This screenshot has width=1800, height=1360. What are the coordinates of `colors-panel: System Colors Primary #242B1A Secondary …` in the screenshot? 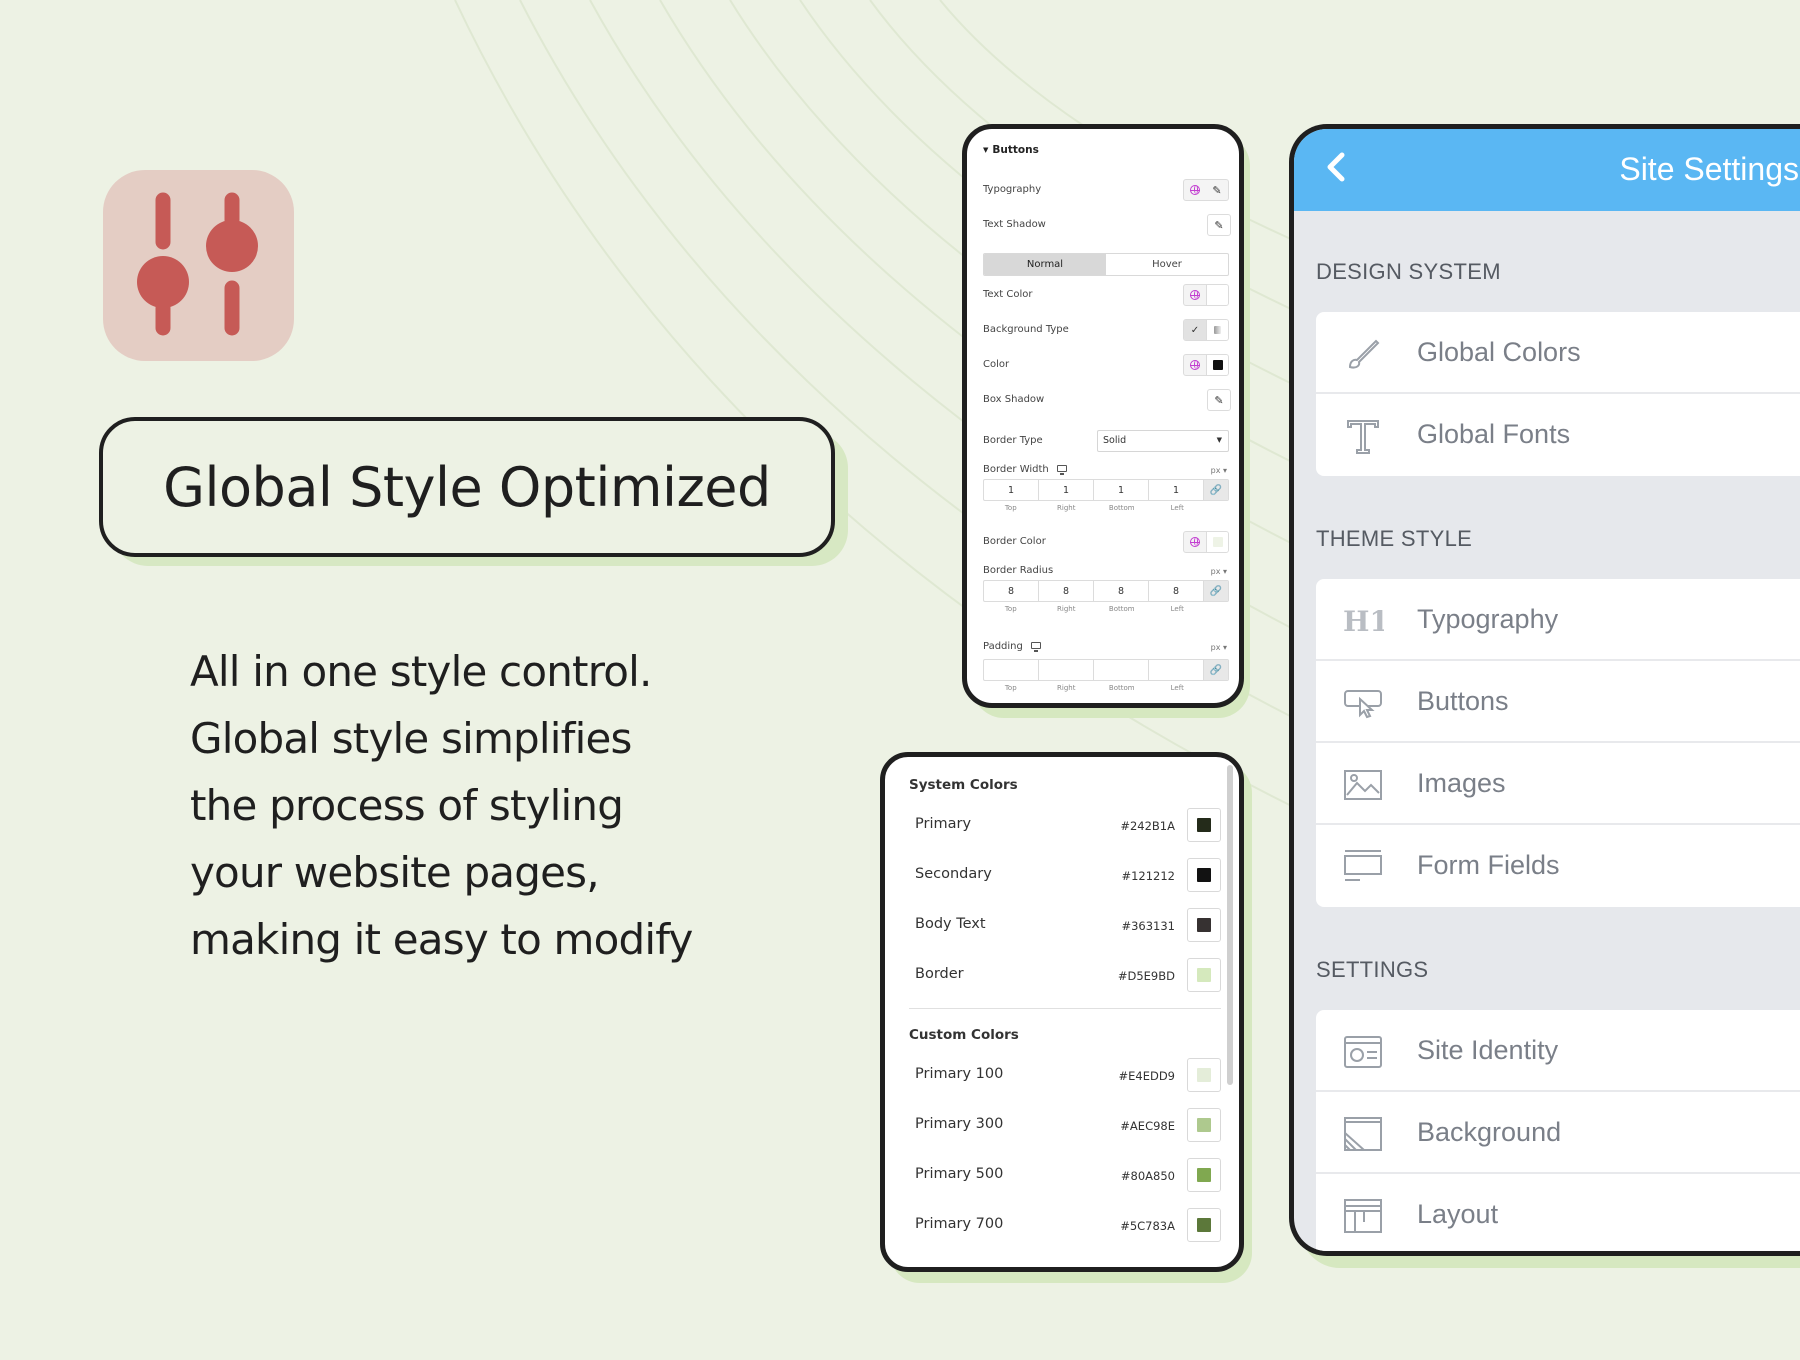 It's located at (1062, 1012).